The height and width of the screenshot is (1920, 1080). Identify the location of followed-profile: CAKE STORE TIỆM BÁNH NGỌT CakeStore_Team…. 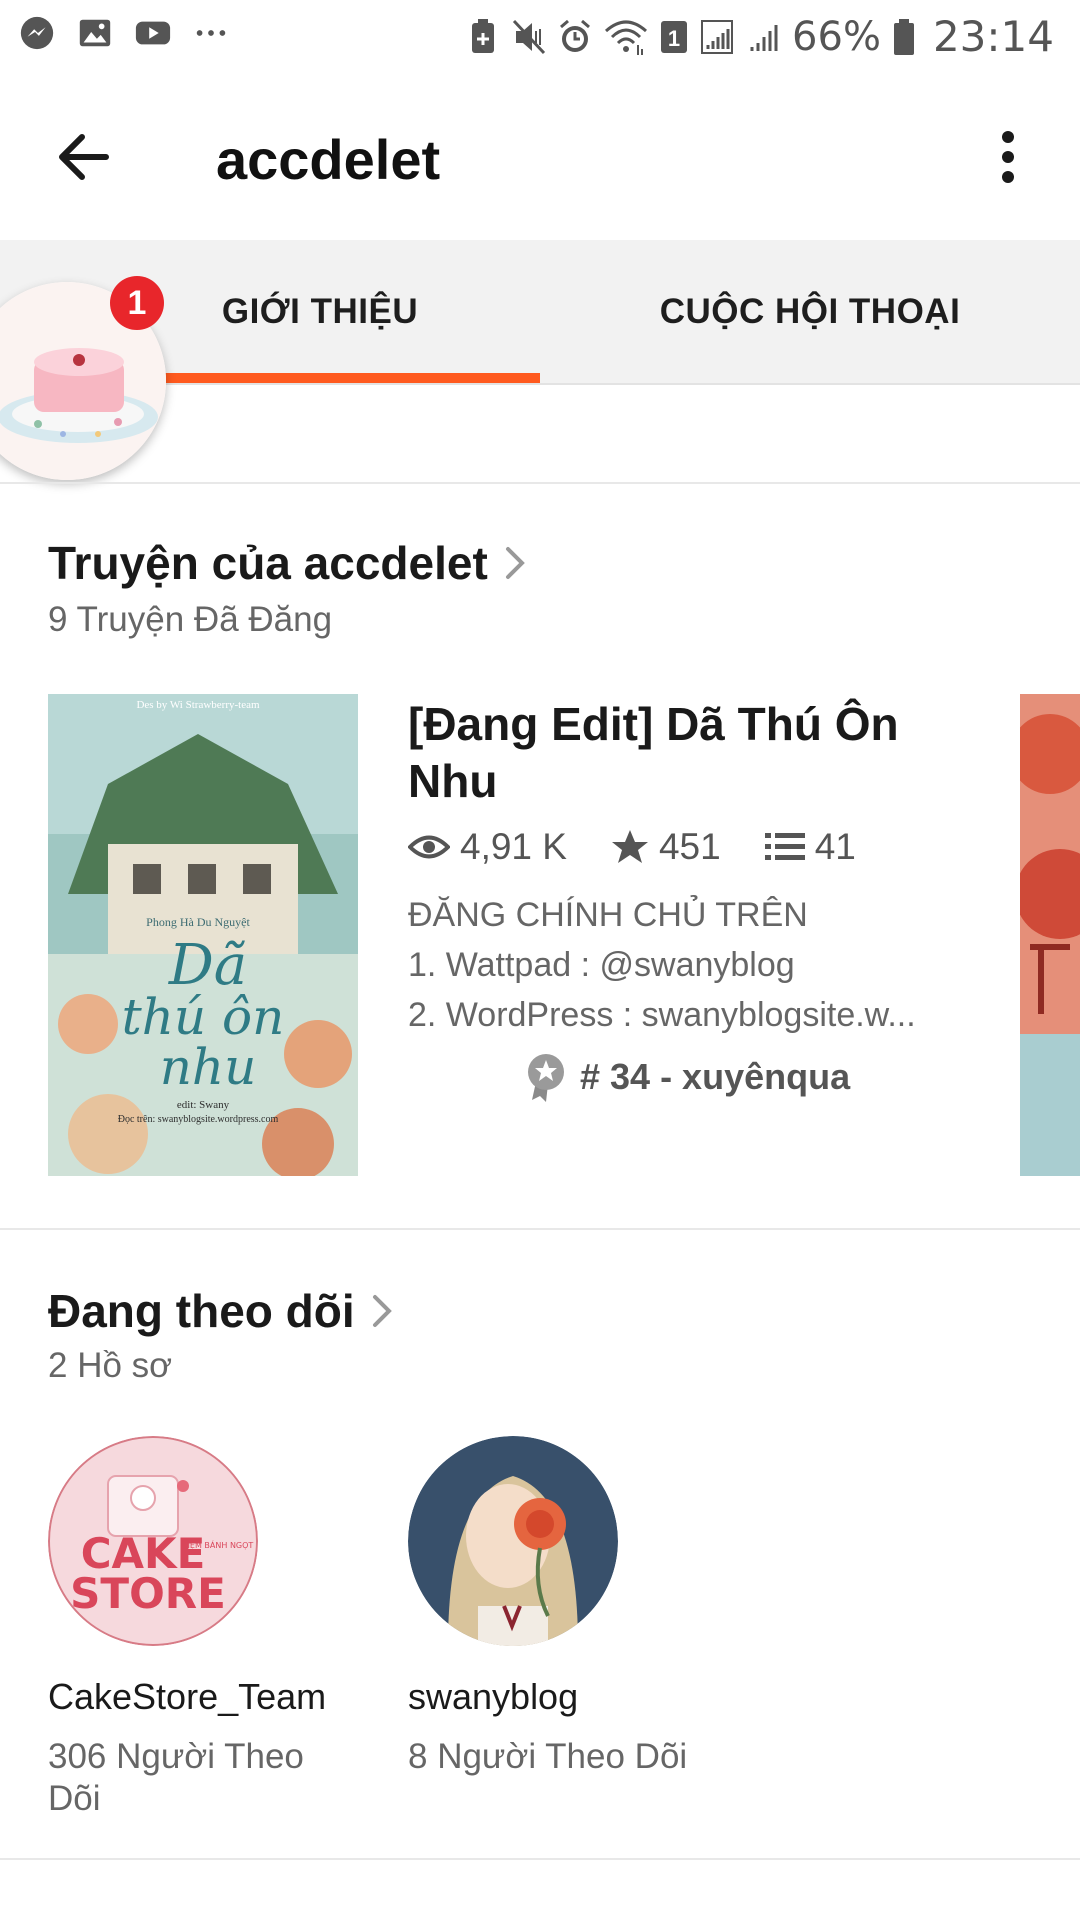
(213, 1628).